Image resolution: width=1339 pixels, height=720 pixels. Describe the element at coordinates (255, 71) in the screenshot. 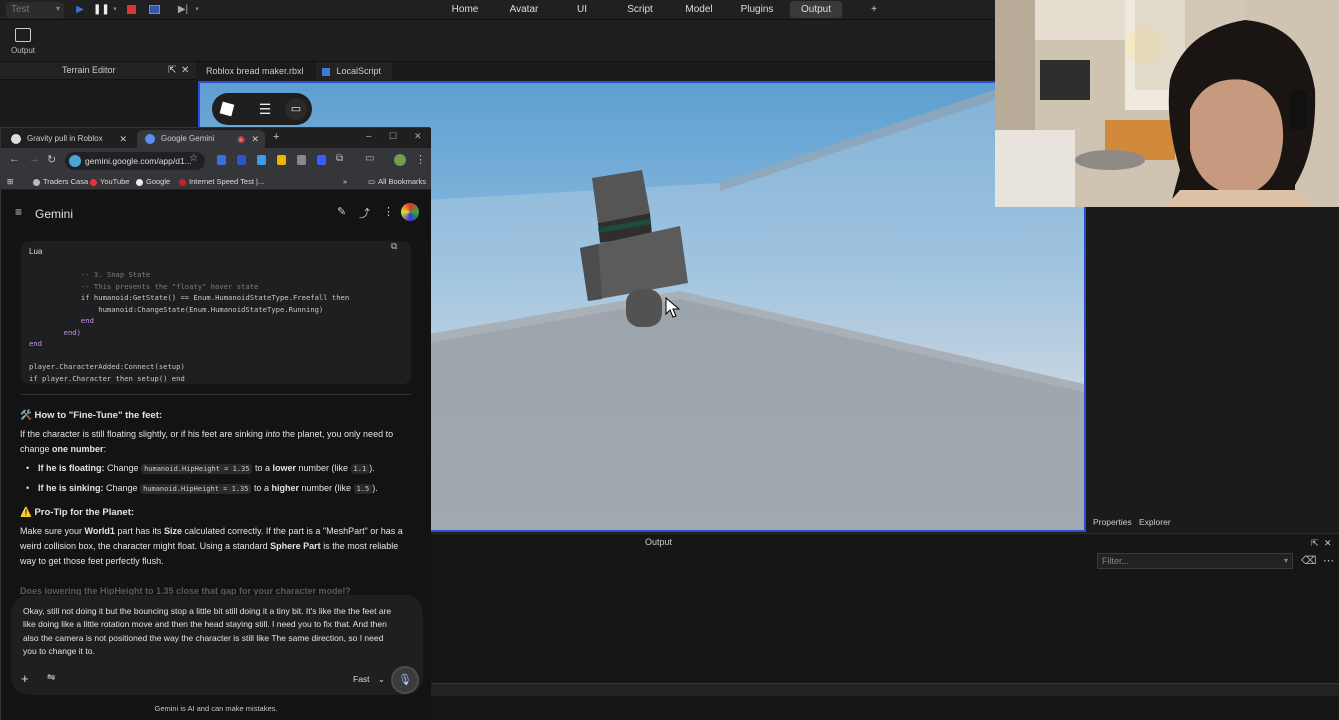

I see `tab-bread-maker-label: Roblox bread maker.rbxl` at that location.